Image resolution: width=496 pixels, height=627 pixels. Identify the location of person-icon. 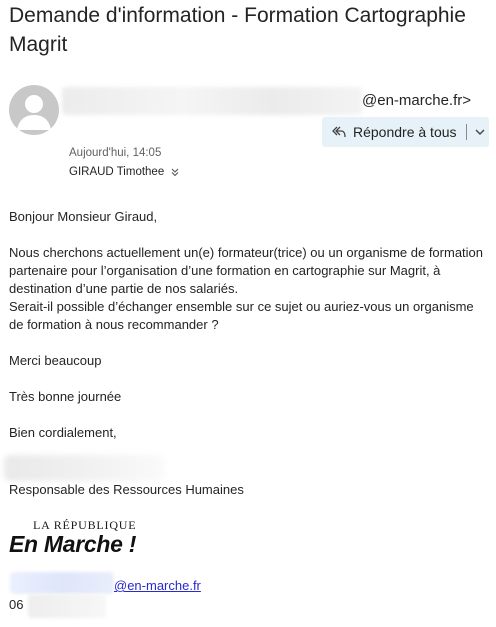
(34, 112).